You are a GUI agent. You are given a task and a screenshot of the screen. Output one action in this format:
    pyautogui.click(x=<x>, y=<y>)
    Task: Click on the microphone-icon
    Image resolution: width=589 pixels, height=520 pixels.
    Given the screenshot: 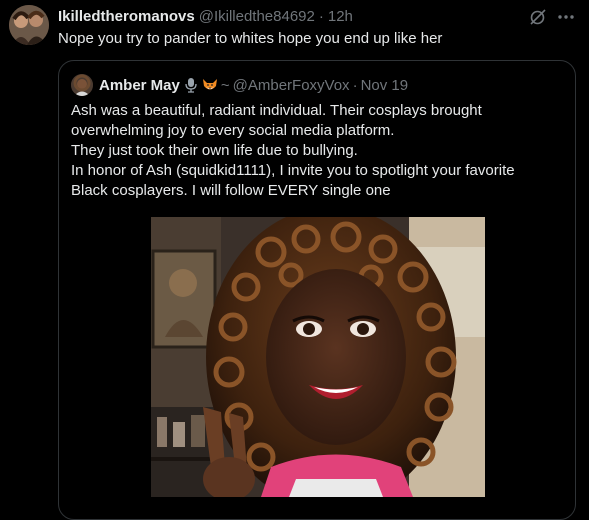 What is the action you would take?
    pyautogui.click(x=191, y=85)
    